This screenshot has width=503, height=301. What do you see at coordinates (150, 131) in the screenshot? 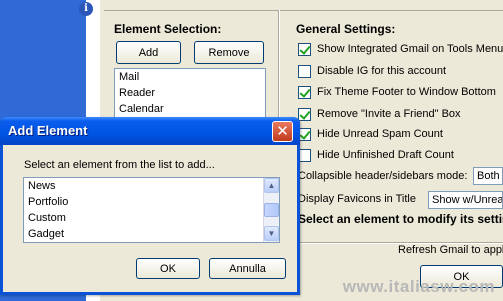
I see `dialog-titlebar: Add Element ✕` at bounding box center [150, 131].